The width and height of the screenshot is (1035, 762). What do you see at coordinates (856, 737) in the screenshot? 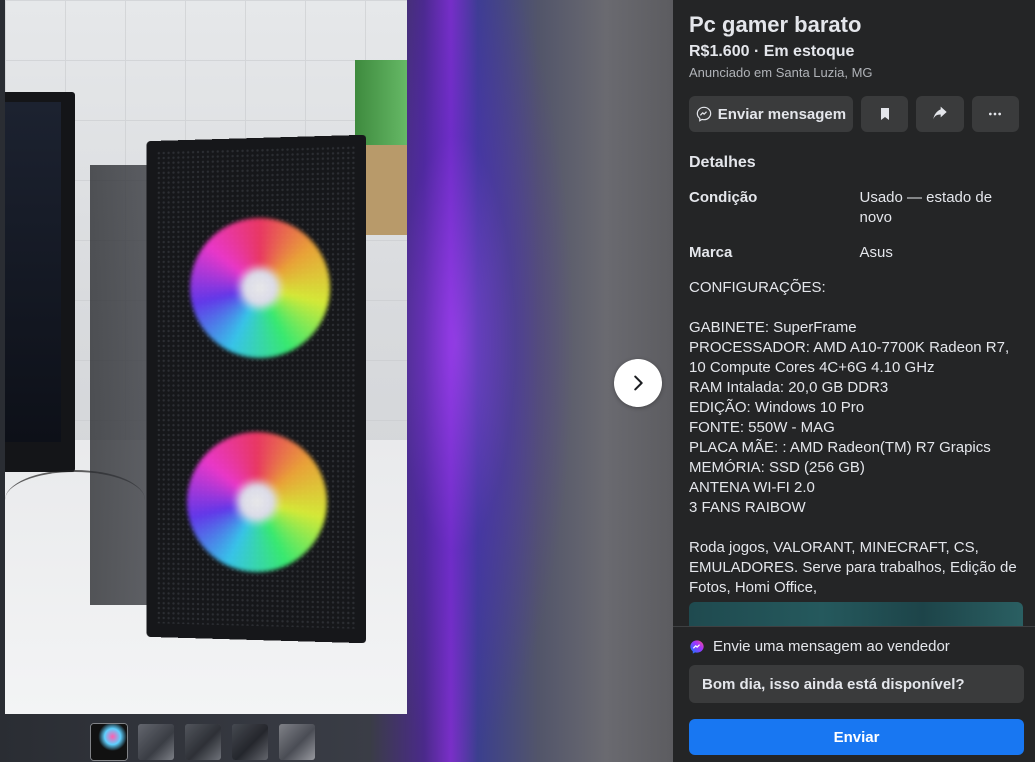
I see `send-button: Enviar` at bounding box center [856, 737].